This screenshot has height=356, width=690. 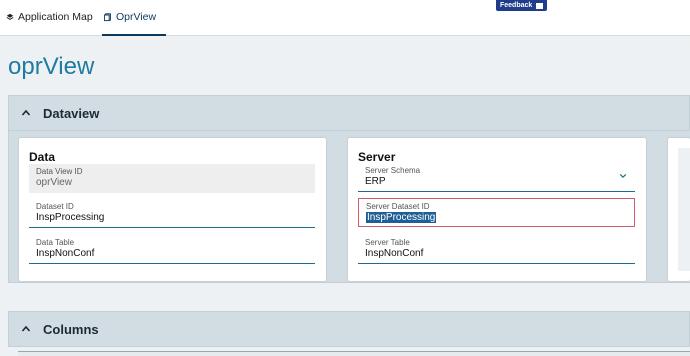 What do you see at coordinates (377, 157) in the screenshot?
I see `card-title: Server` at bounding box center [377, 157].